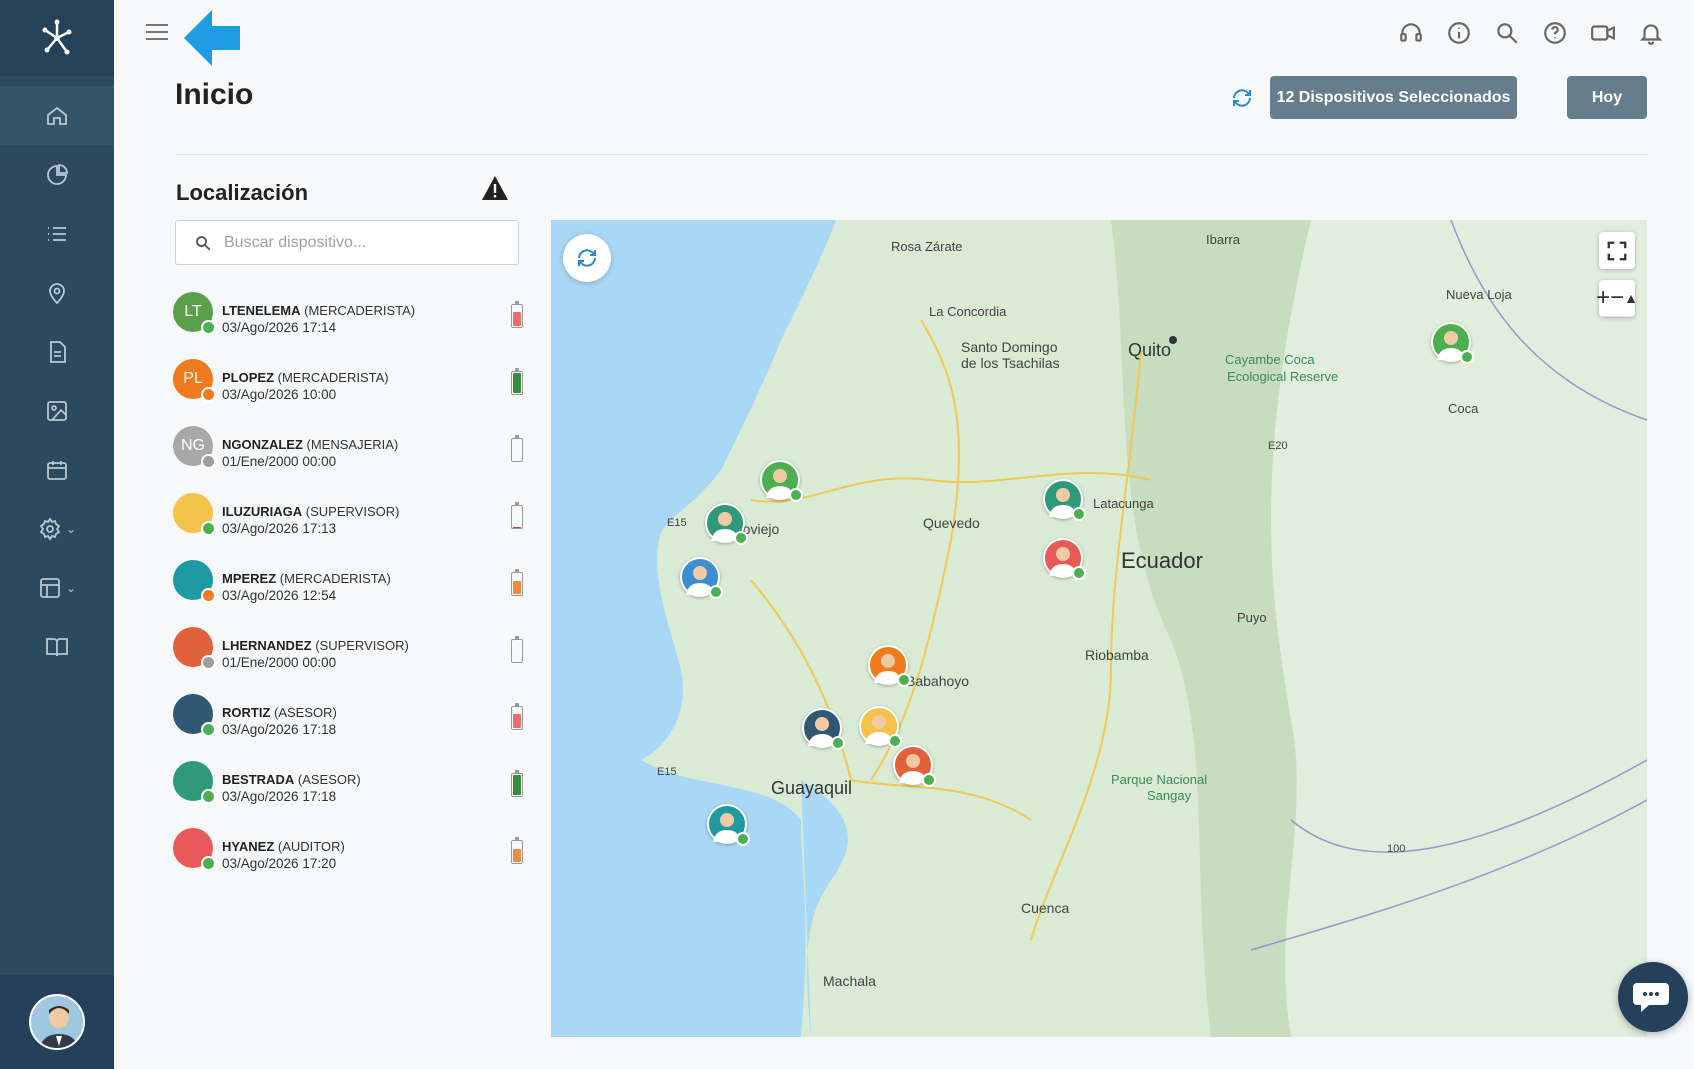  Describe the element at coordinates (348, 794) in the screenshot. I see `device-list-item: BESTRADA (ASESOR) 03/Ago/2026 17:18` at that location.